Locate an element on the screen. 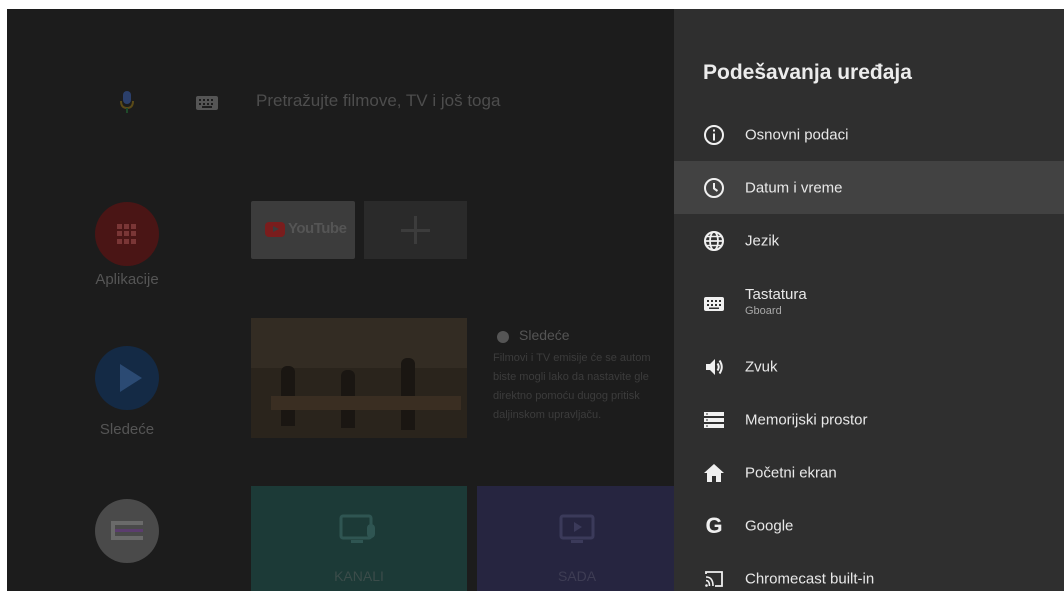 The width and height of the screenshot is (1064, 591). play-next-button is located at coordinates (127, 378).